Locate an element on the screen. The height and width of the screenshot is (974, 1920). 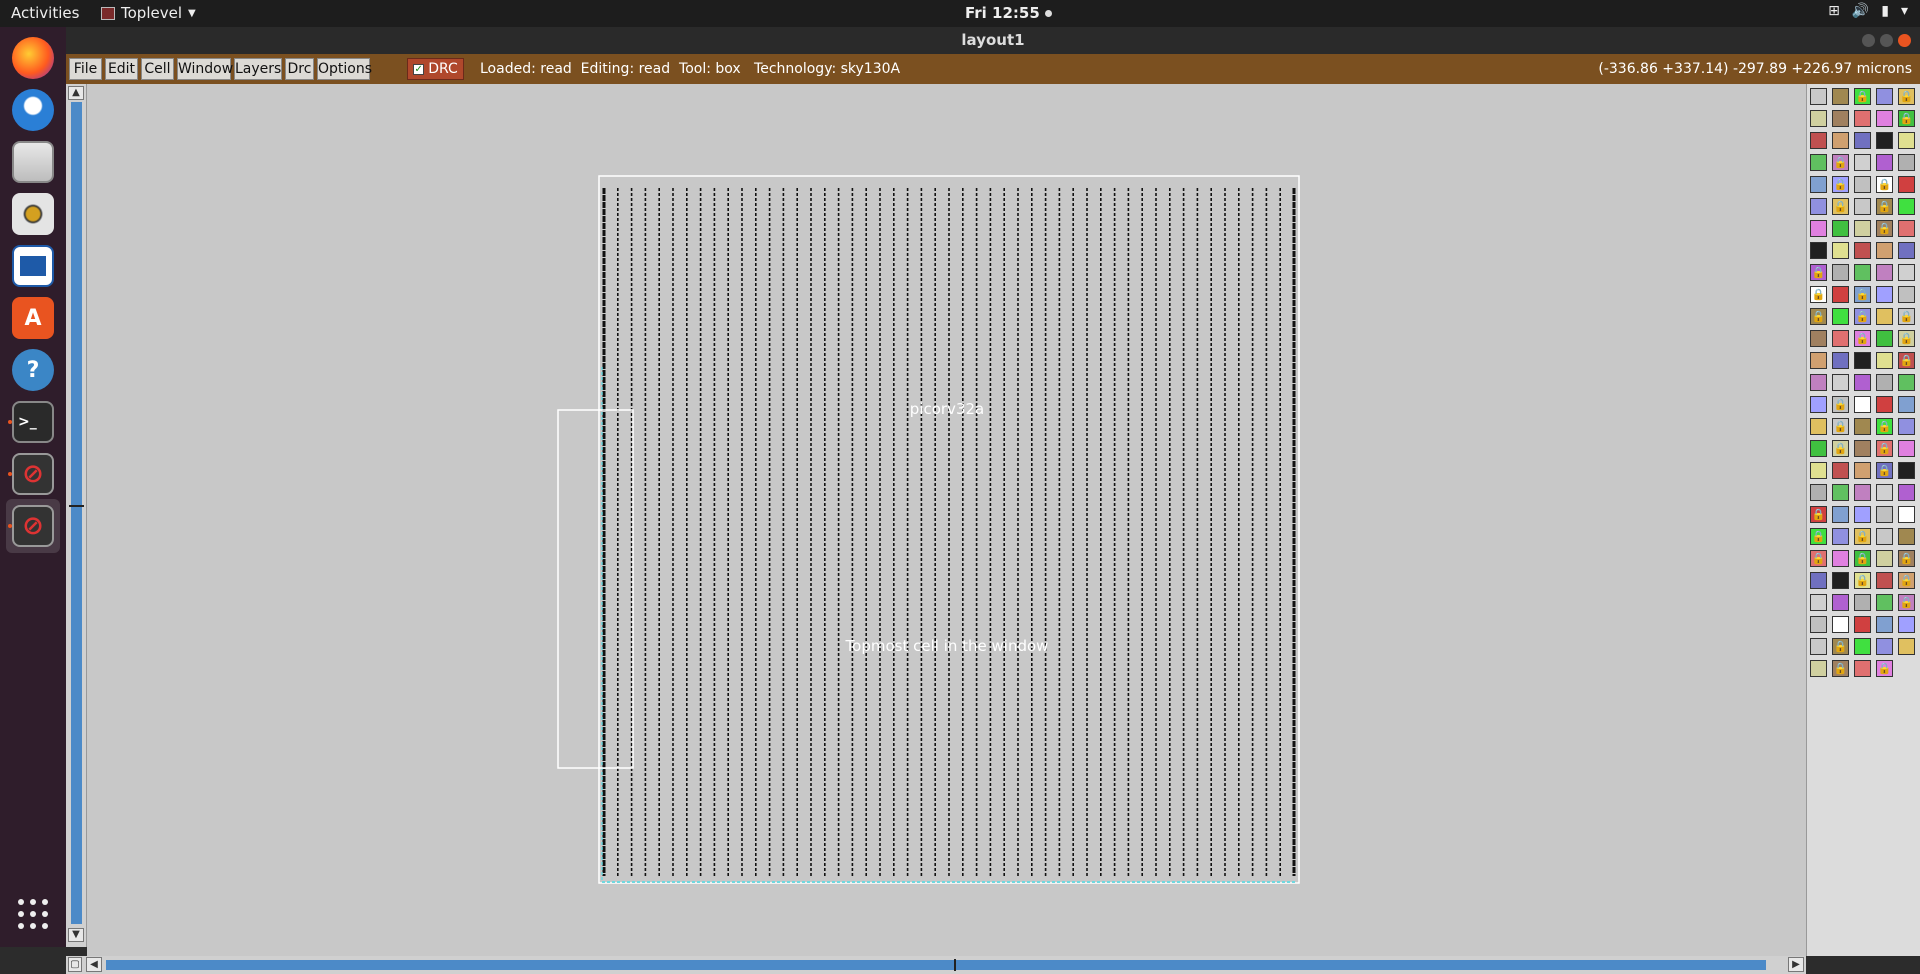
close-button is located at coordinates (1904, 40).